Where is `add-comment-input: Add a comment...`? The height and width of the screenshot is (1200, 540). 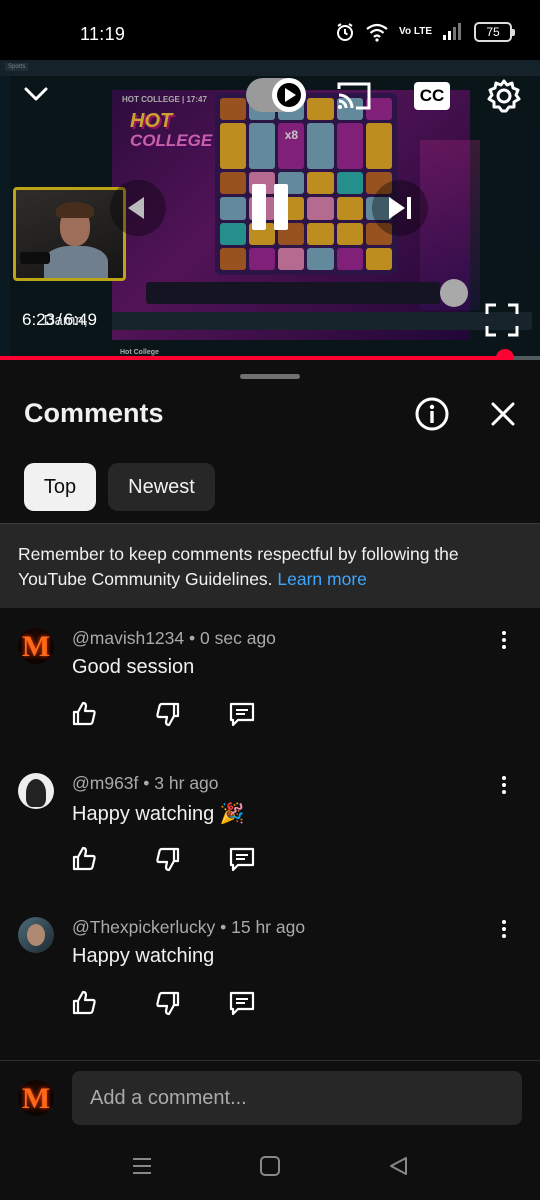
add-comment-input: Add a comment... is located at coordinates (297, 1098).